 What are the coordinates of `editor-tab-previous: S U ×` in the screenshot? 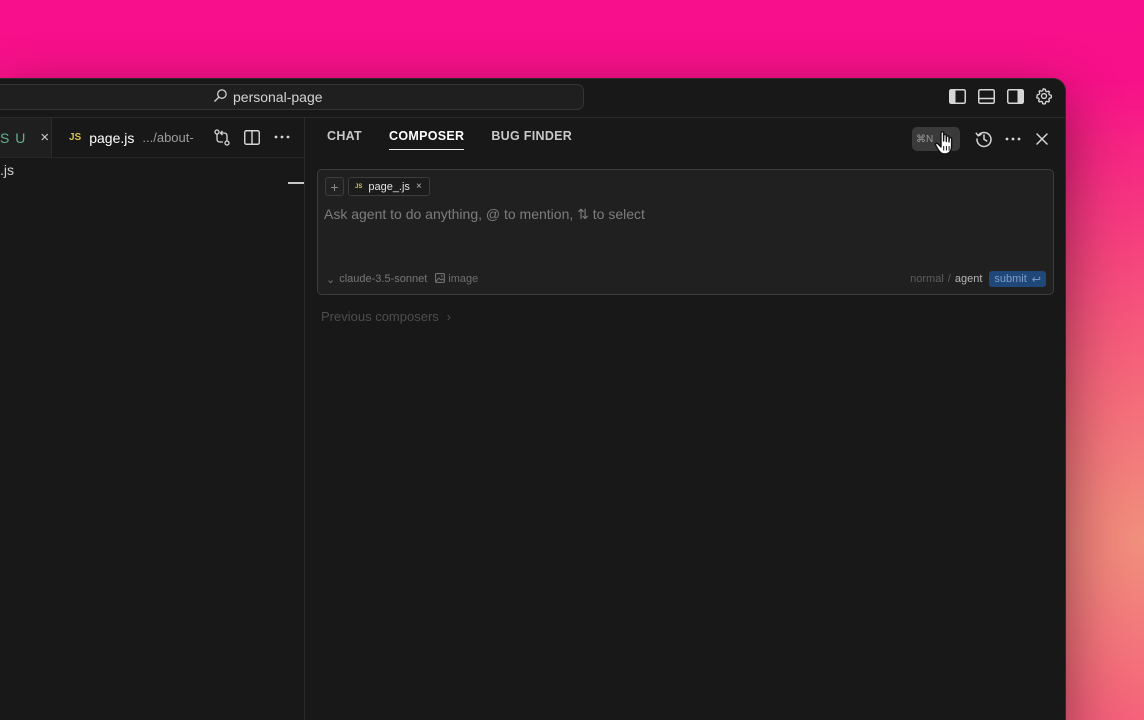 It's located at (26, 137).